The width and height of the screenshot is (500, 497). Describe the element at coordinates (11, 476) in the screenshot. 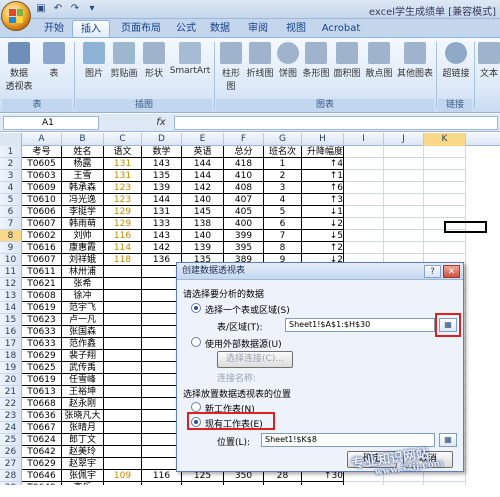

I see `row-header: 28` at that location.